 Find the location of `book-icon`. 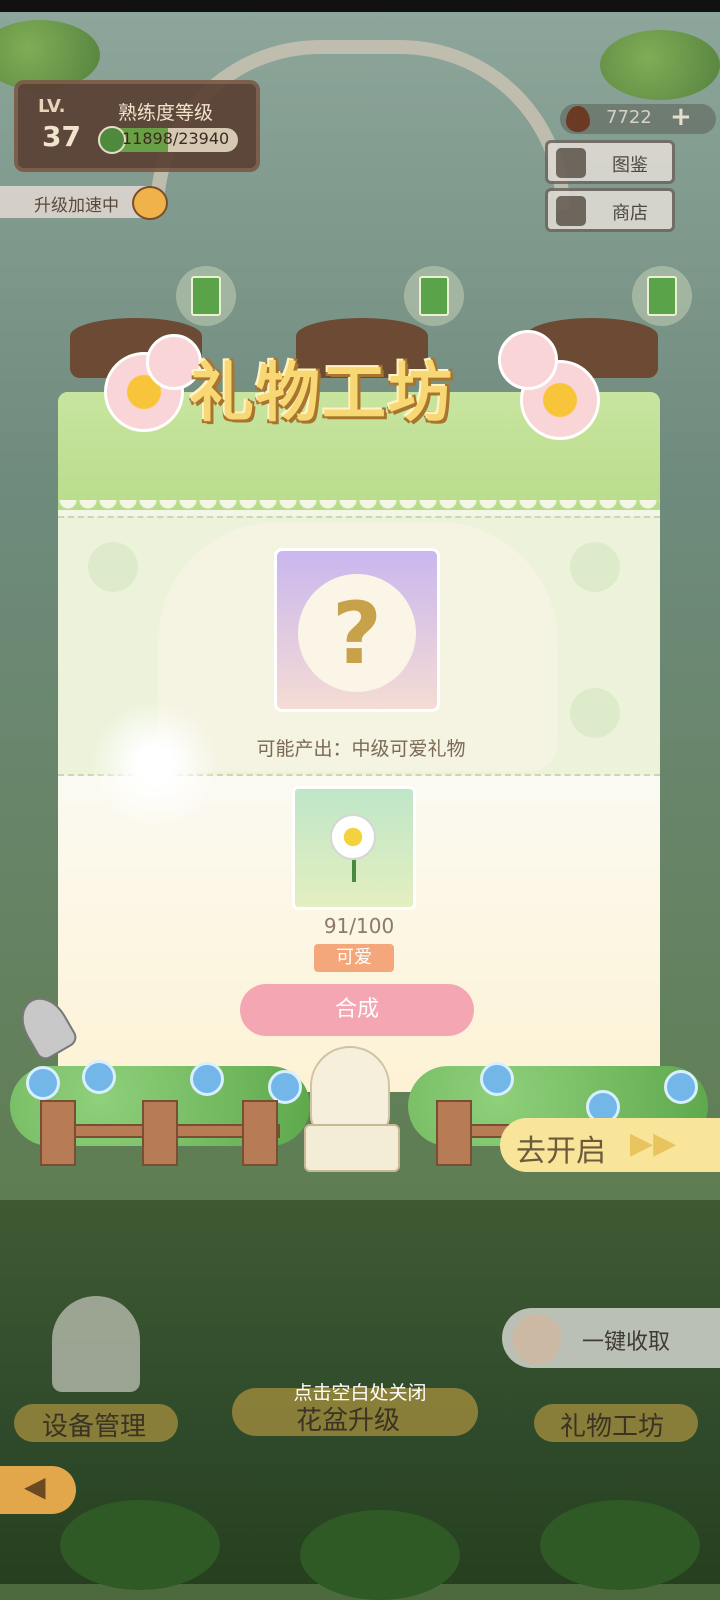

book-icon is located at coordinates (571, 163).